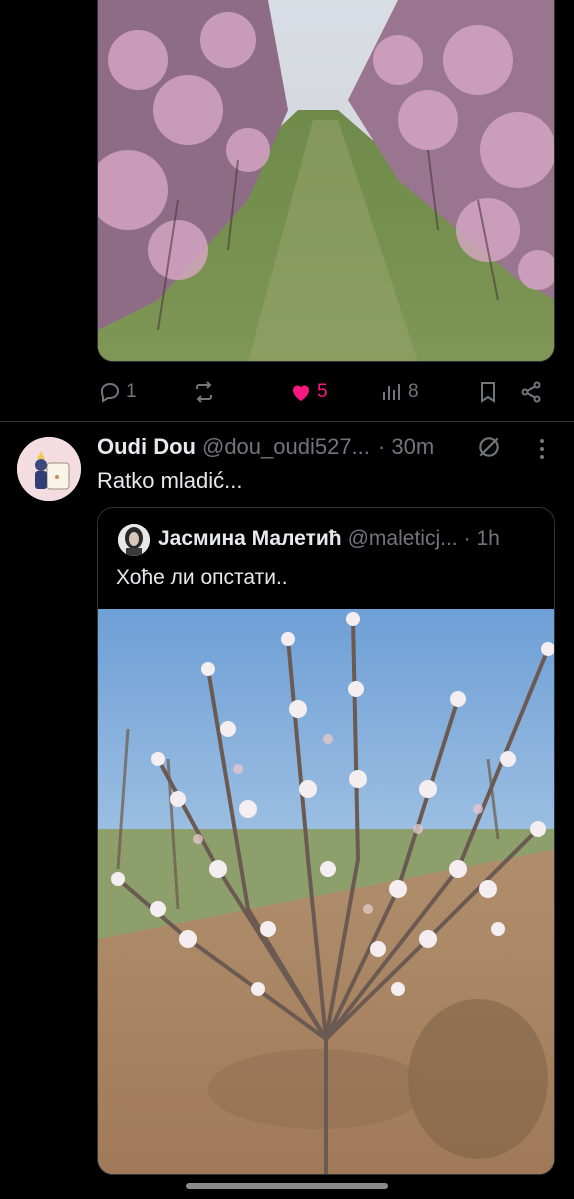  I want to click on bookmark-button, so click(488, 392).